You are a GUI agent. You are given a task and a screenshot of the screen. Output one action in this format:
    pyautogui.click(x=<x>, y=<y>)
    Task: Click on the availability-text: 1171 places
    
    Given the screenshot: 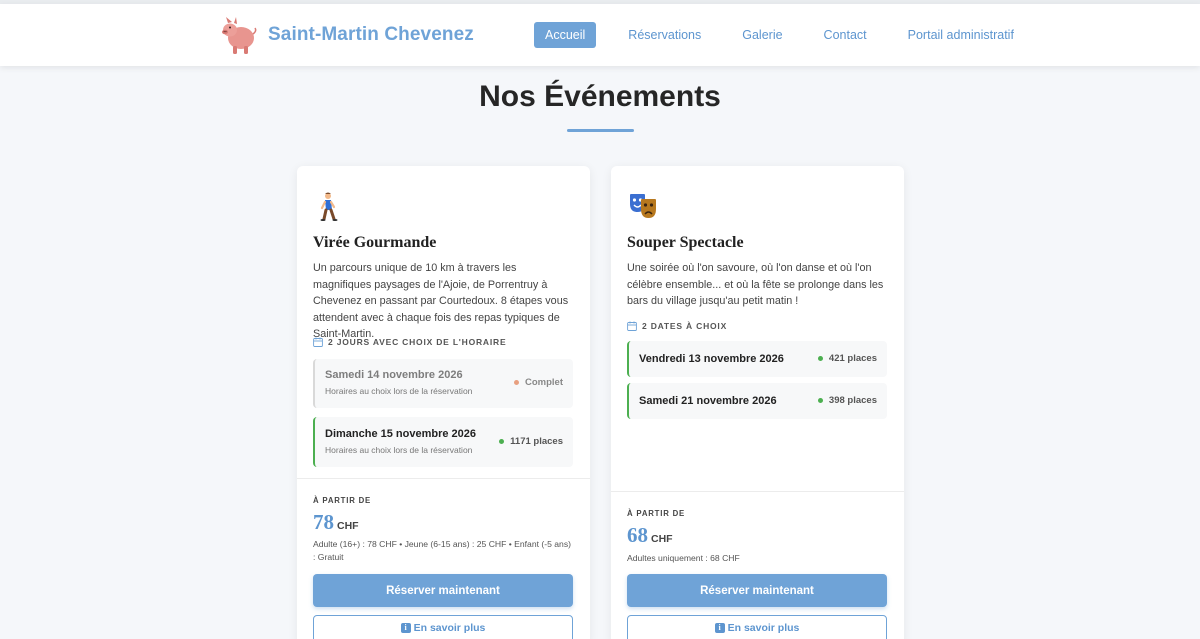 What is the action you would take?
    pyautogui.click(x=536, y=441)
    